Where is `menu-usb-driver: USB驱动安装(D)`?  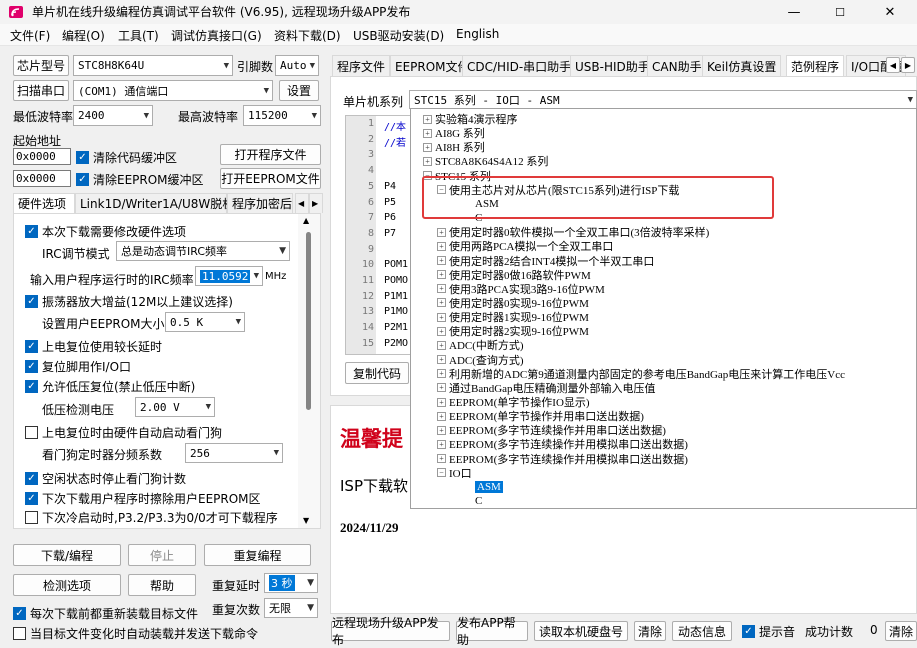 menu-usb-driver: USB驱动安装(D) is located at coordinates (398, 35).